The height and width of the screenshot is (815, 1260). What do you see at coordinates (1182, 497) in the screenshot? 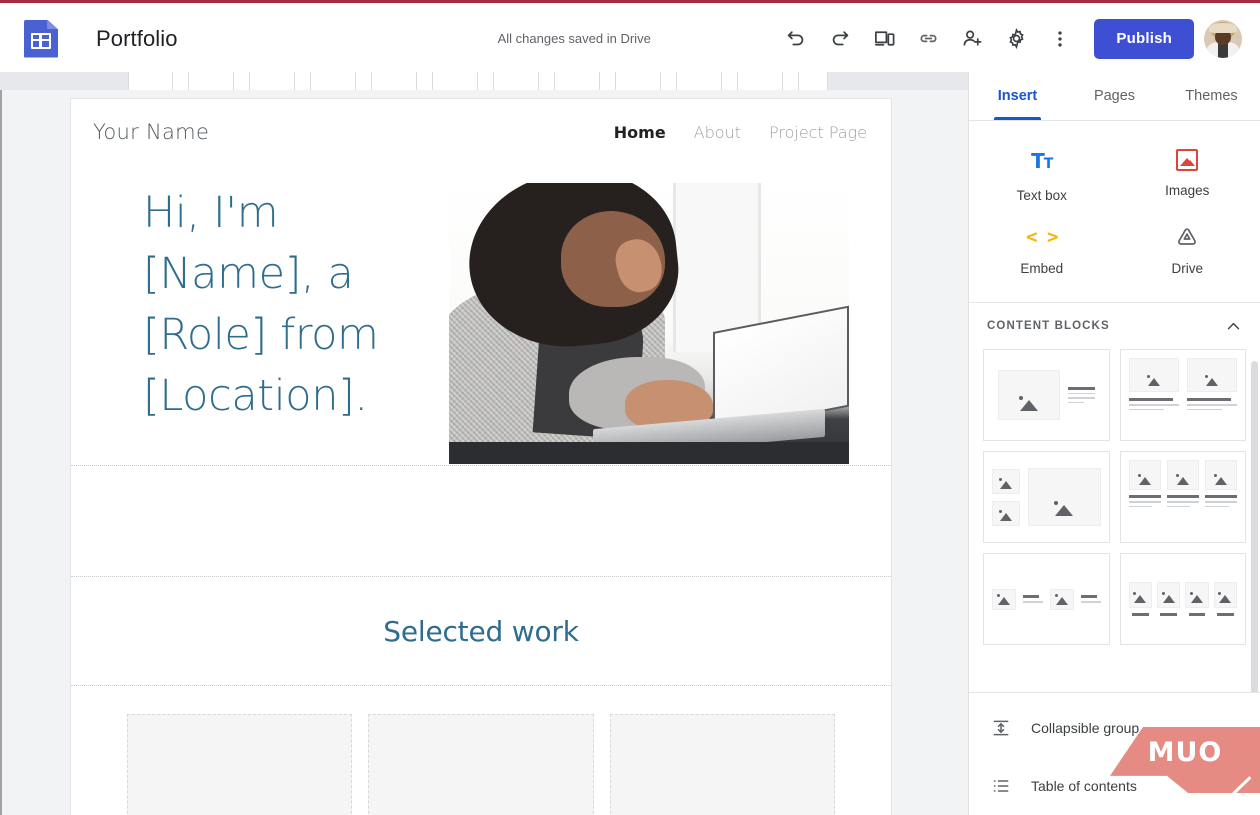
I see `content-block-three-image-text-columns` at bounding box center [1182, 497].